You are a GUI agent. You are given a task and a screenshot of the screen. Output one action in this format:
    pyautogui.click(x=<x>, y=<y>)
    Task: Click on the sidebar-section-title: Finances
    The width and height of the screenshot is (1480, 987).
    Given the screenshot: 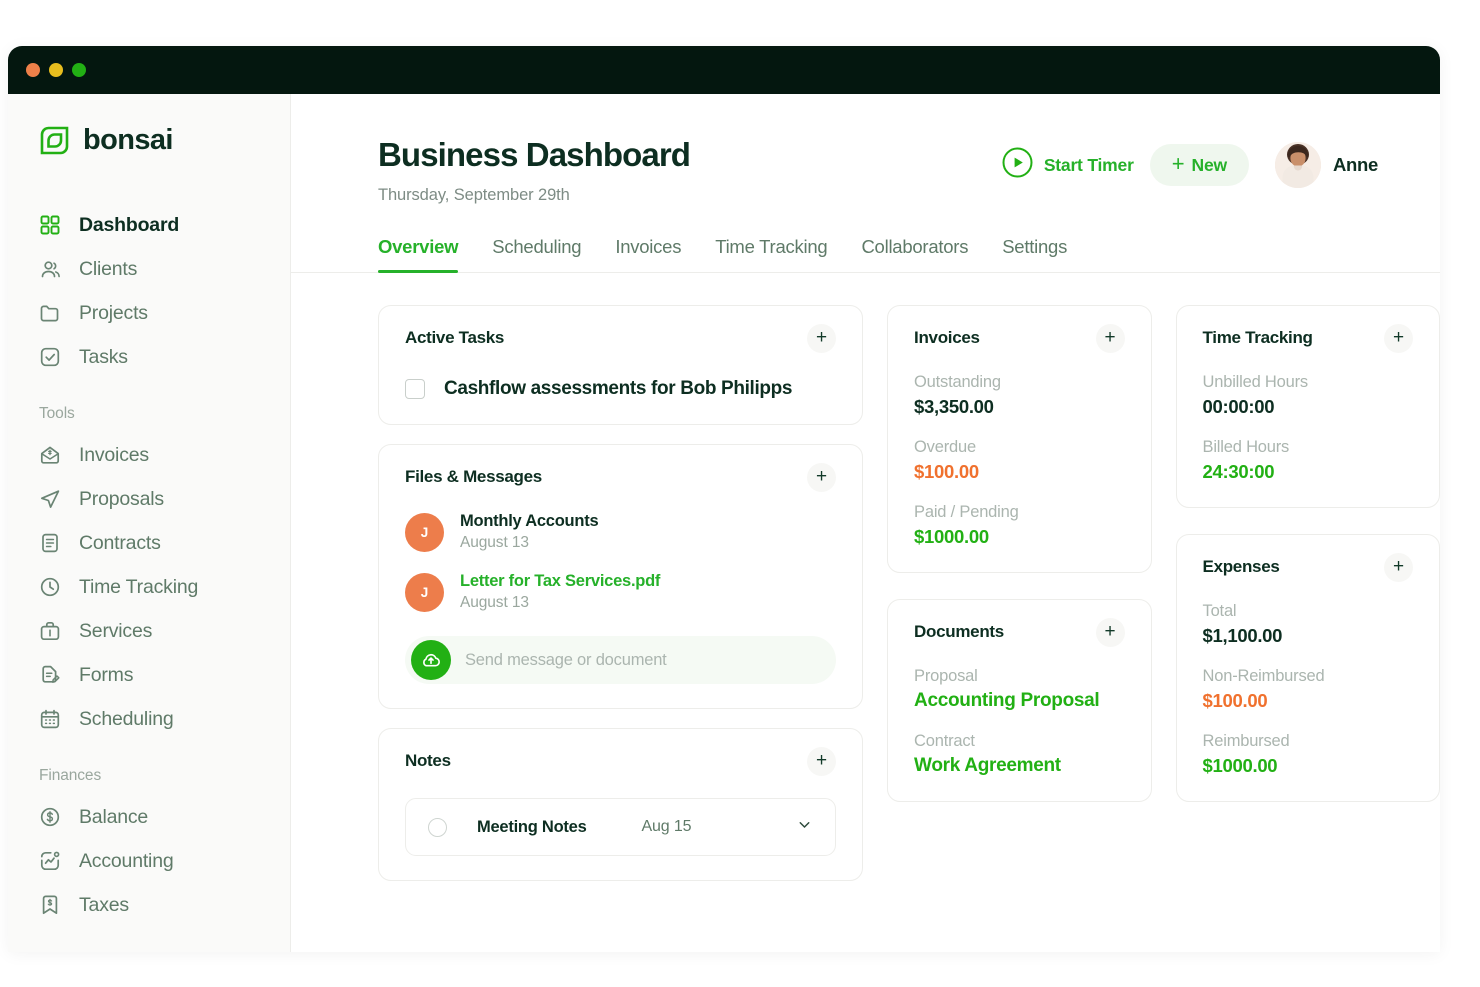 What is the action you would take?
    pyautogui.click(x=70, y=775)
    